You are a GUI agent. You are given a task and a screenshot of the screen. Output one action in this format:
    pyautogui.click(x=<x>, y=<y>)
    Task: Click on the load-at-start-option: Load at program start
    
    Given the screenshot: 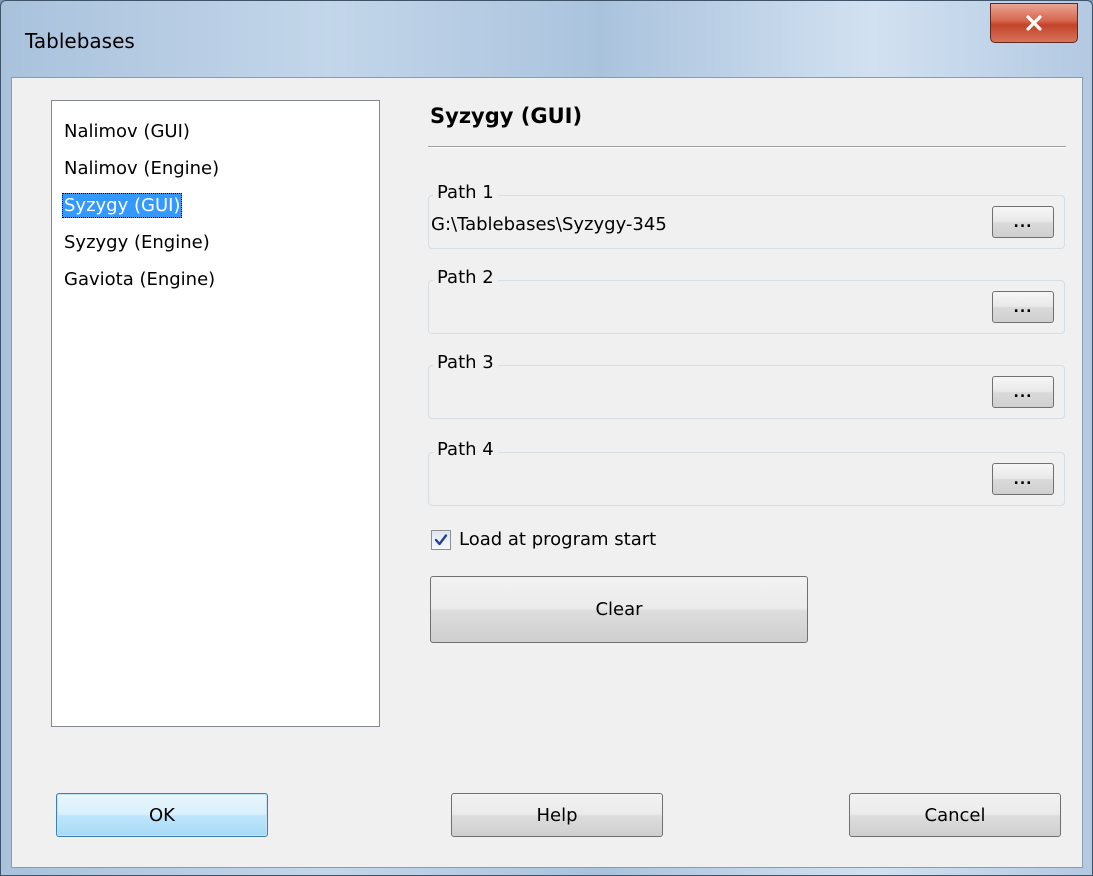 What is the action you would take?
    pyautogui.click(x=543, y=539)
    